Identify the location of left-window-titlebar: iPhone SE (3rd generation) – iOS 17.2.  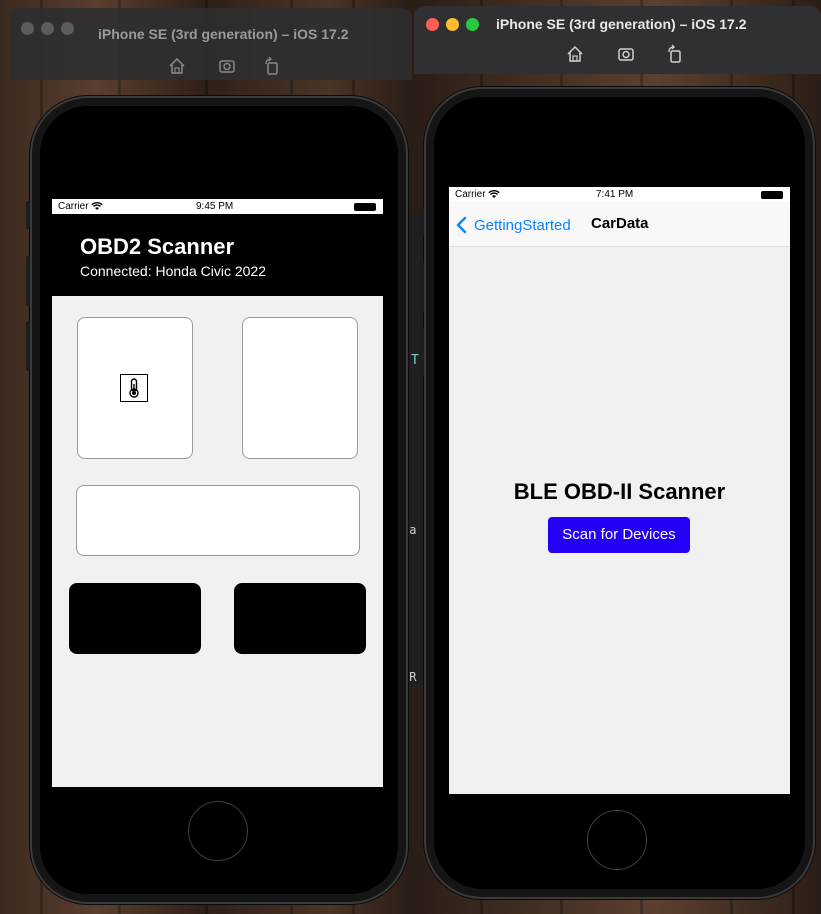
(211, 44).